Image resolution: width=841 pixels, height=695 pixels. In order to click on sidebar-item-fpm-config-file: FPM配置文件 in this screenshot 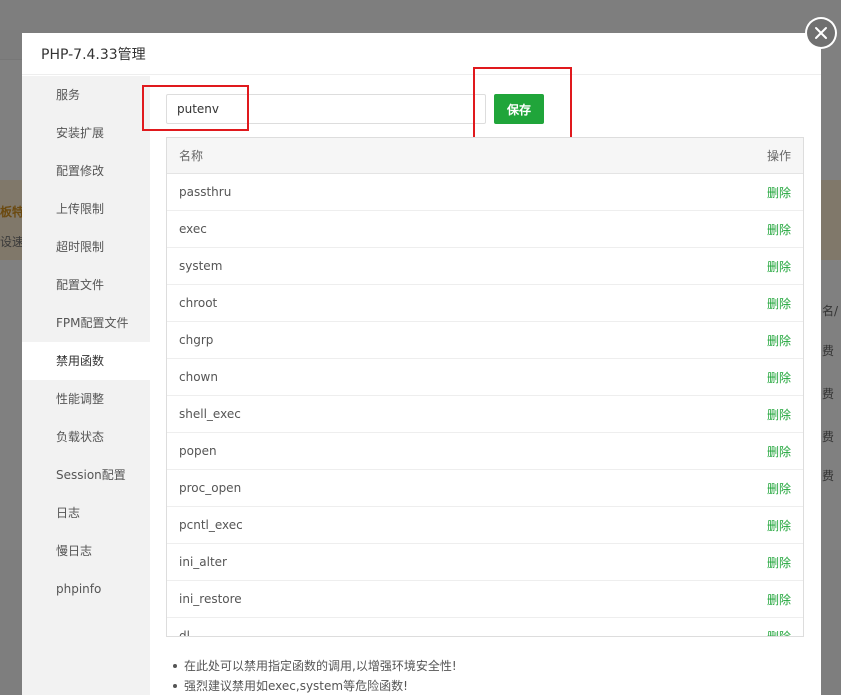, I will do `click(86, 323)`.